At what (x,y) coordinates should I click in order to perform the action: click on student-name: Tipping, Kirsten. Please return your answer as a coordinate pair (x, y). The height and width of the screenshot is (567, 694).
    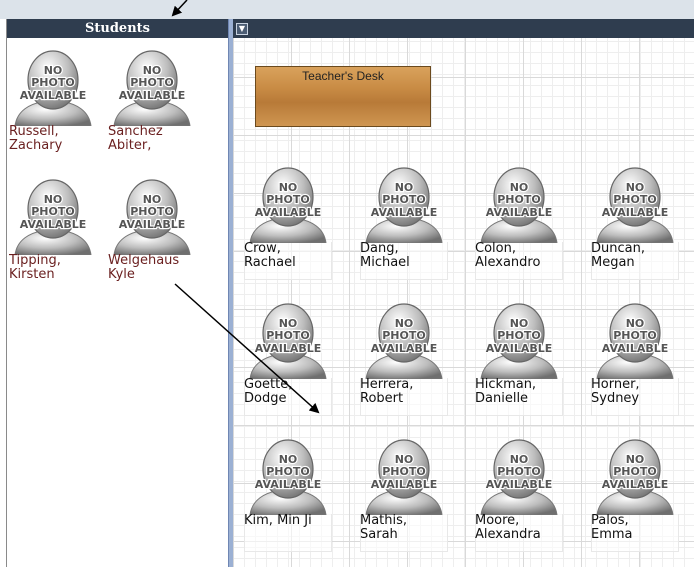
    Looking at the image, I should click on (35, 268).